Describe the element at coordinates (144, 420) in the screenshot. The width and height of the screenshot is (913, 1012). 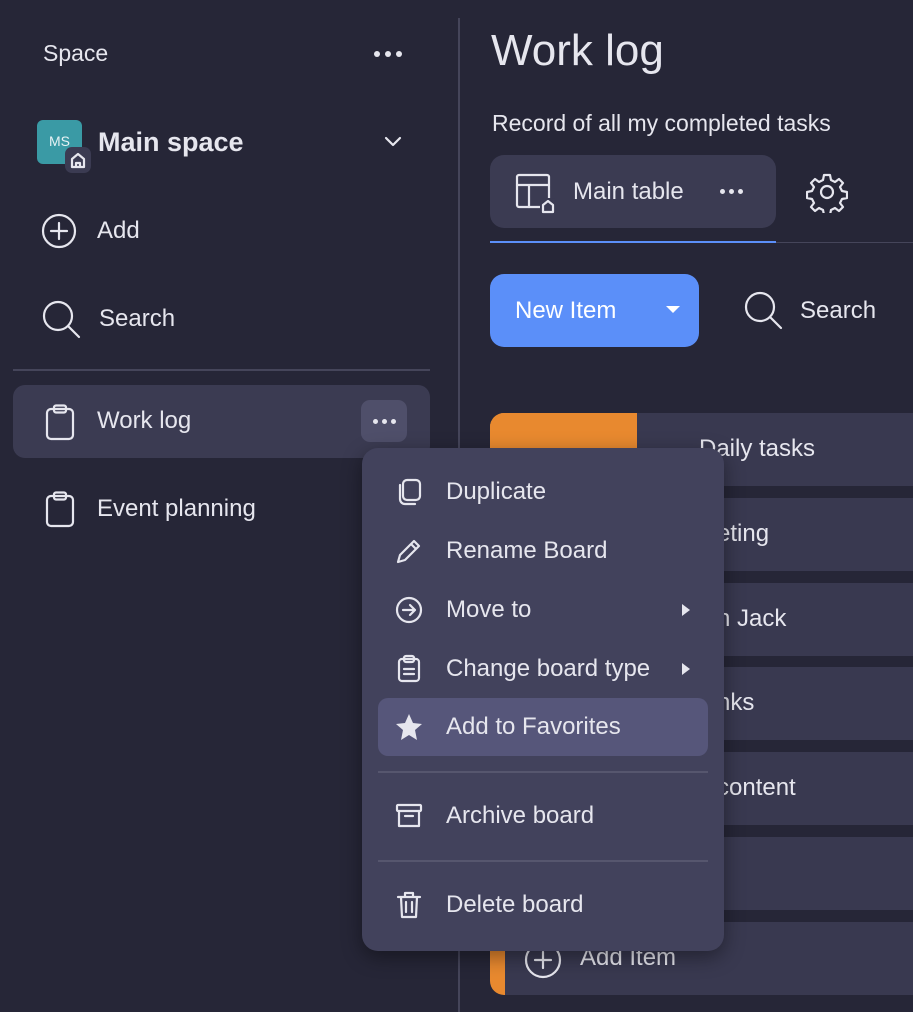
I see `board-label: Work log` at that location.